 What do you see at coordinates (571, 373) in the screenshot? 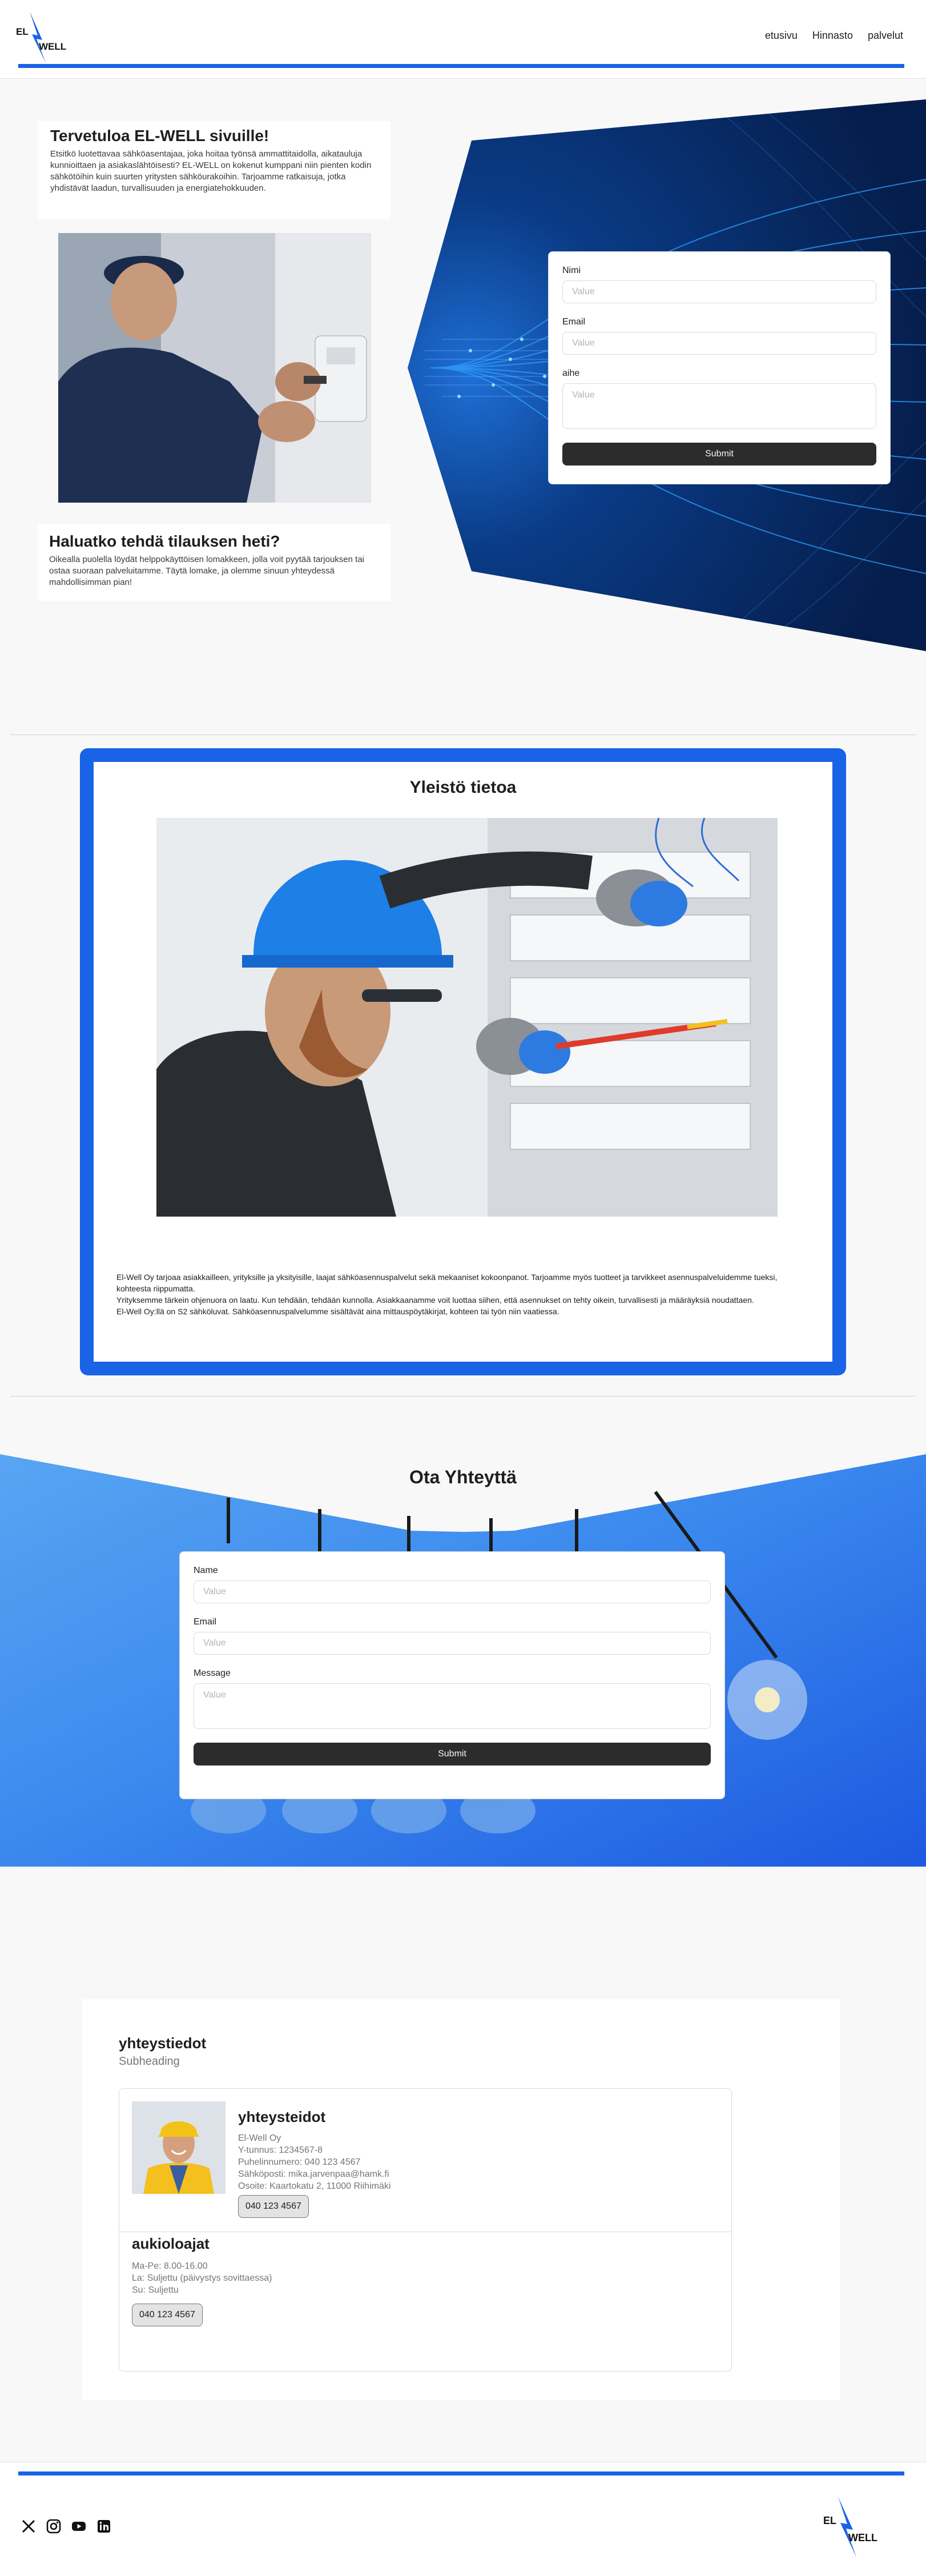
I see `subject-label: aihe` at bounding box center [571, 373].